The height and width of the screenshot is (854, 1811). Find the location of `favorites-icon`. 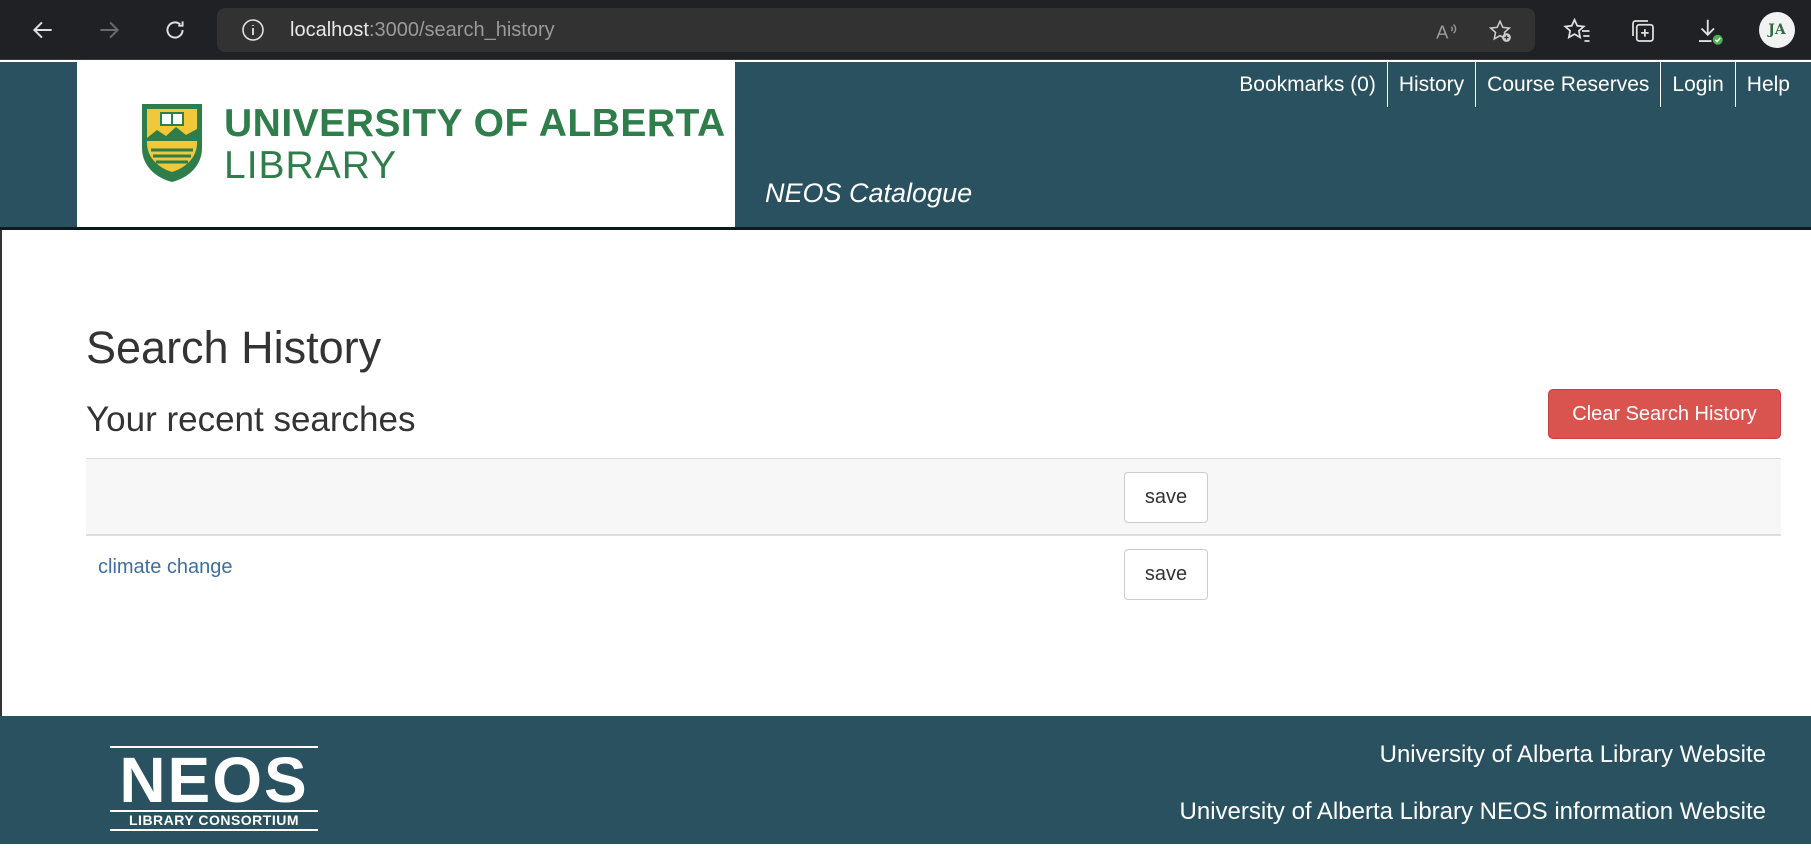

favorites-icon is located at coordinates (1577, 31).